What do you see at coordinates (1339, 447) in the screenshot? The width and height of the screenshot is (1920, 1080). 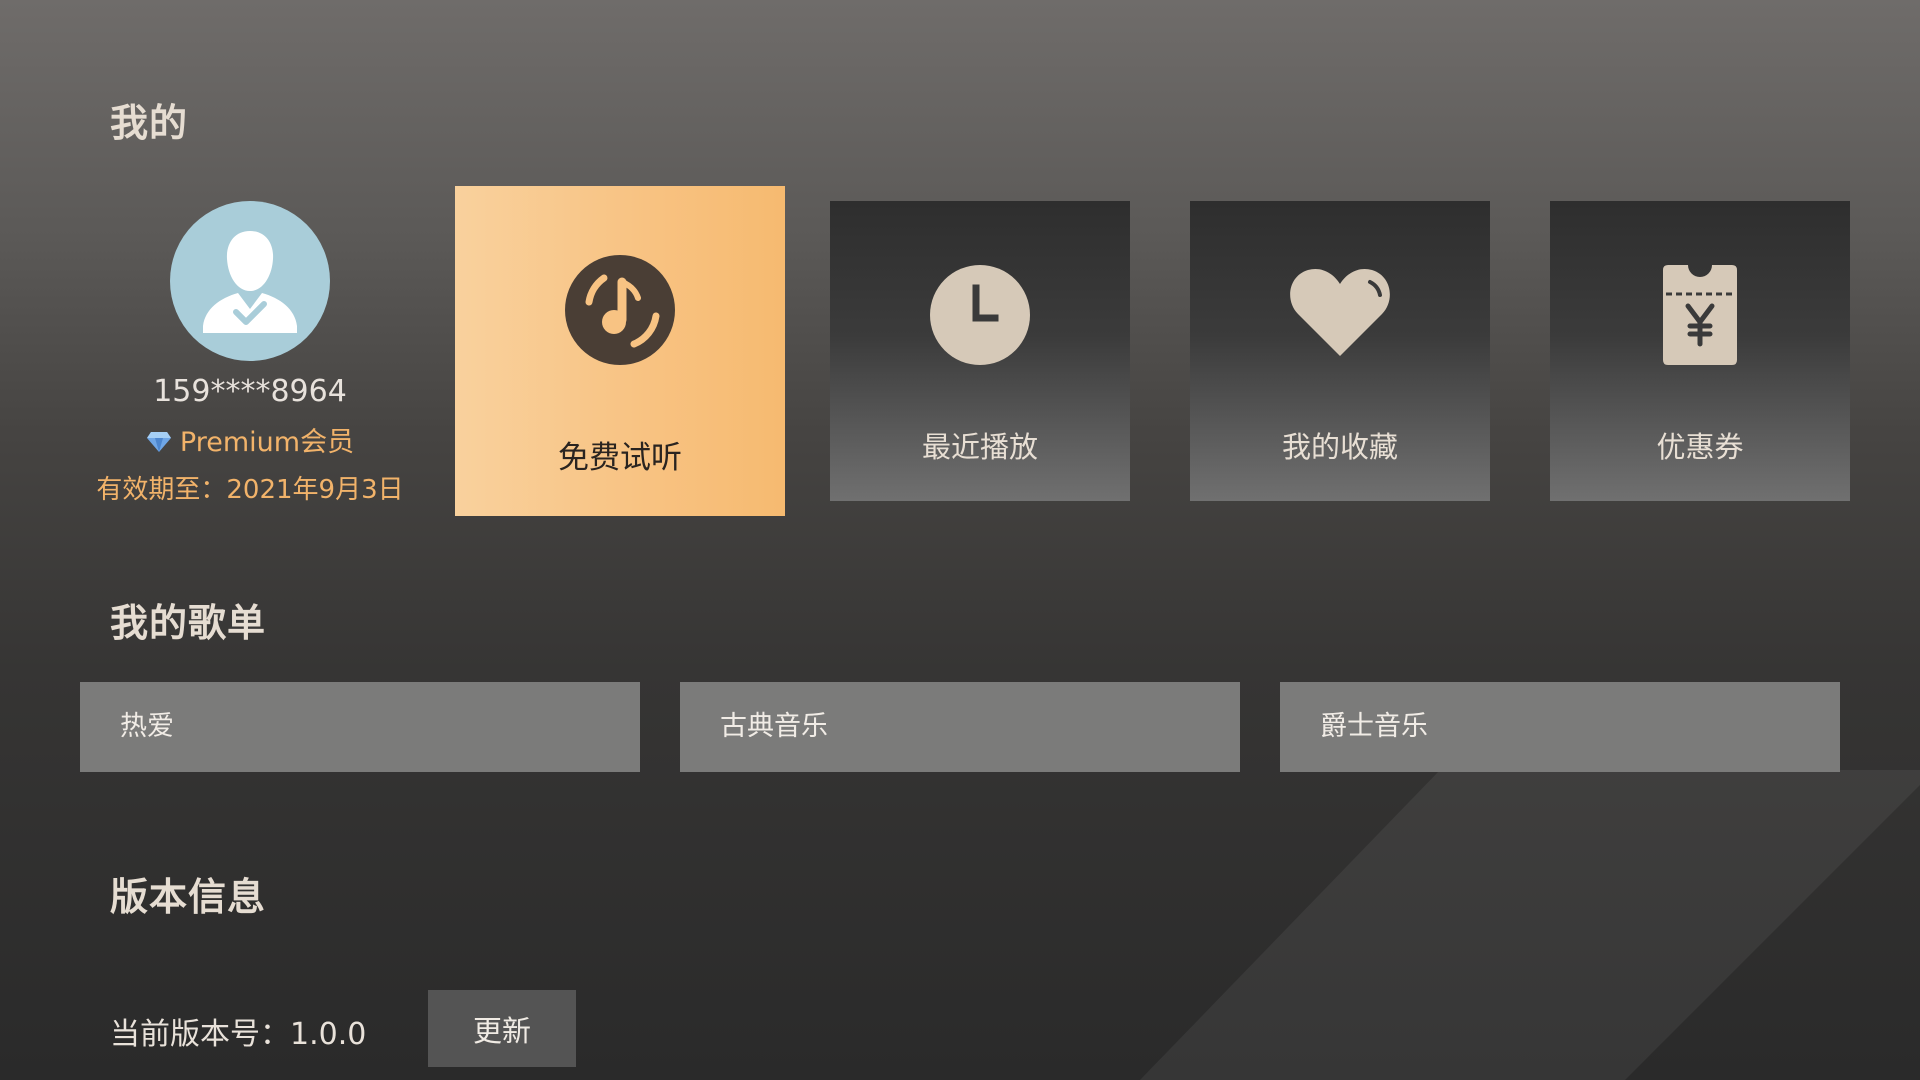 I see `tile-label: 我的收藏` at bounding box center [1339, 447].